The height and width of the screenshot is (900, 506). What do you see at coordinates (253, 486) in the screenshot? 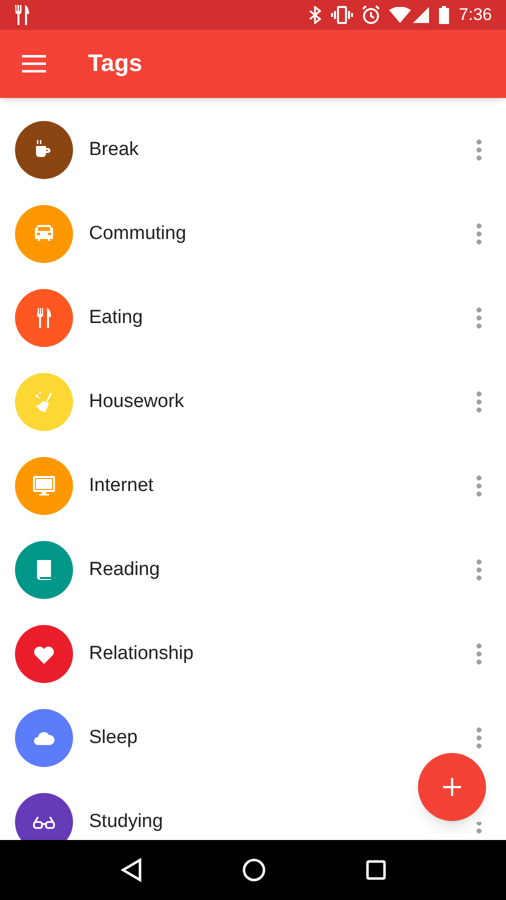
I see `tag-row: Internet` at bounding box center [253, 486].